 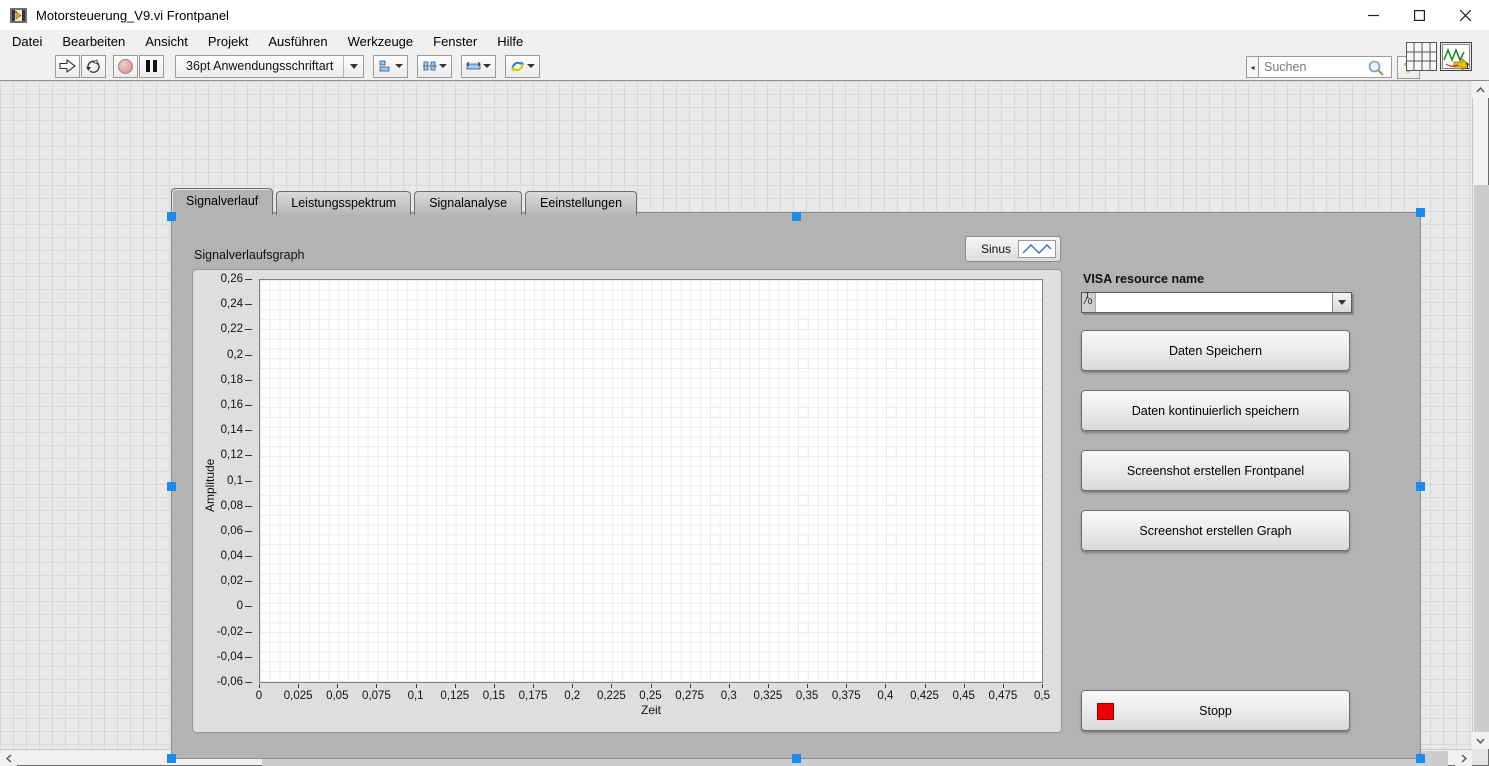 What do you see at coordinates (1215, 710) in the screenshot?
I see `stop-button: Stopp` at bounding box center [1215, 710].